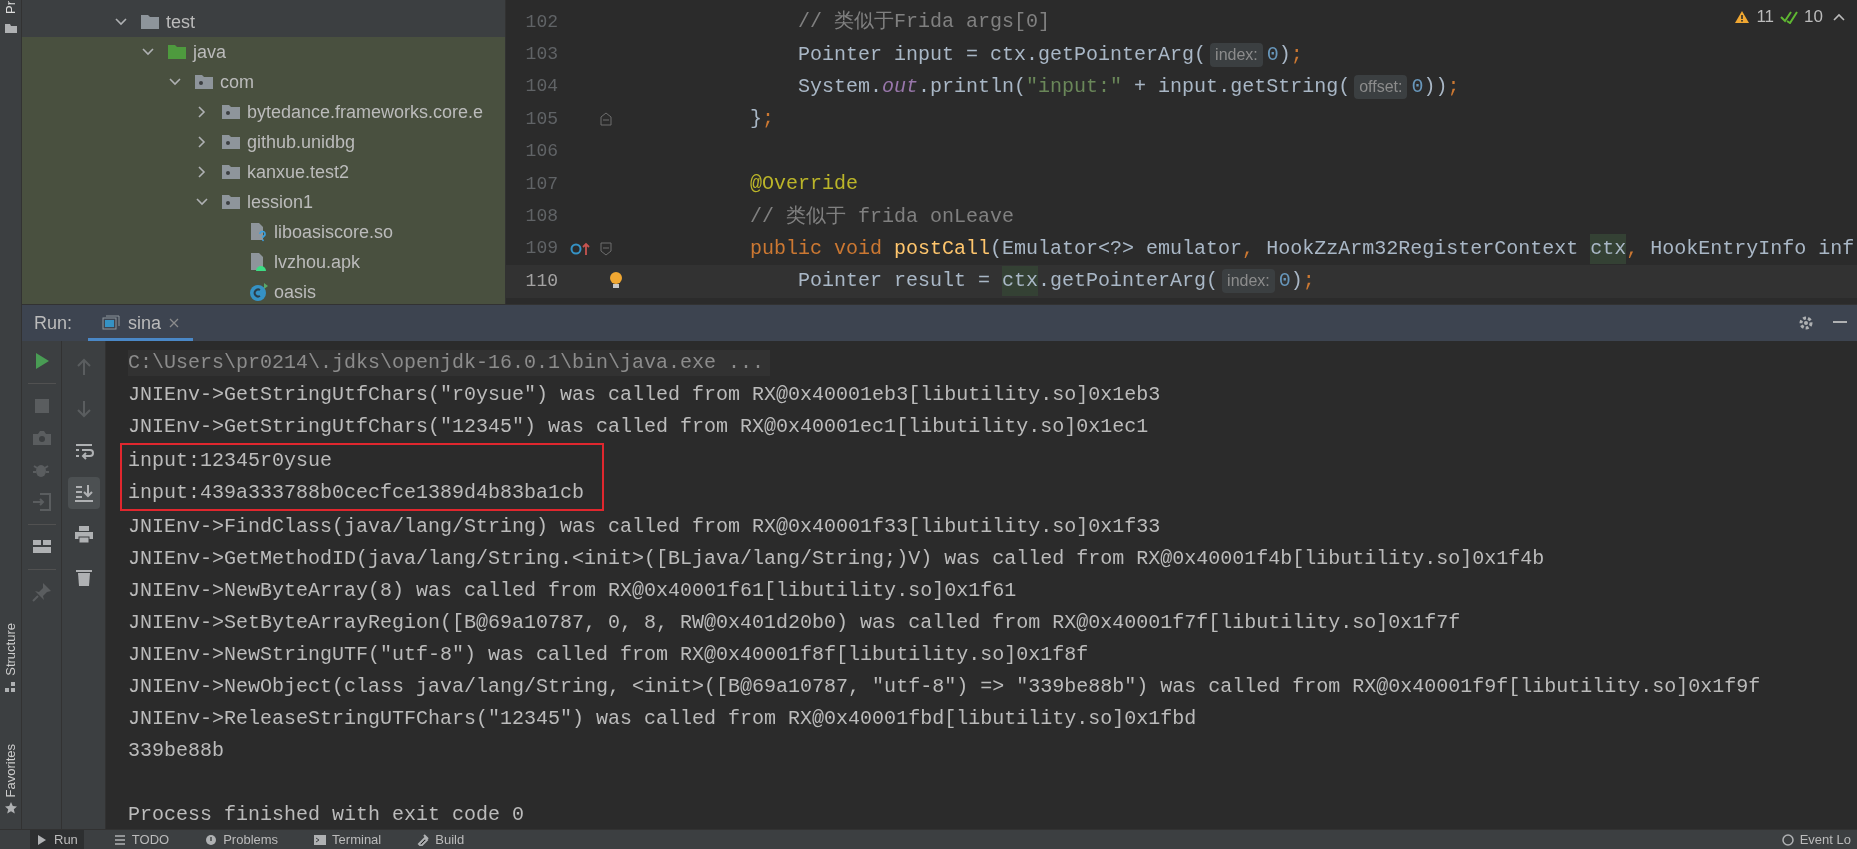 This screenshot has height=849, width=1857. What do you see at coordinates (298, 172) in the screenshot?
I see `tree-item-label: kanxue.test2` at bounding box center [298, 172].